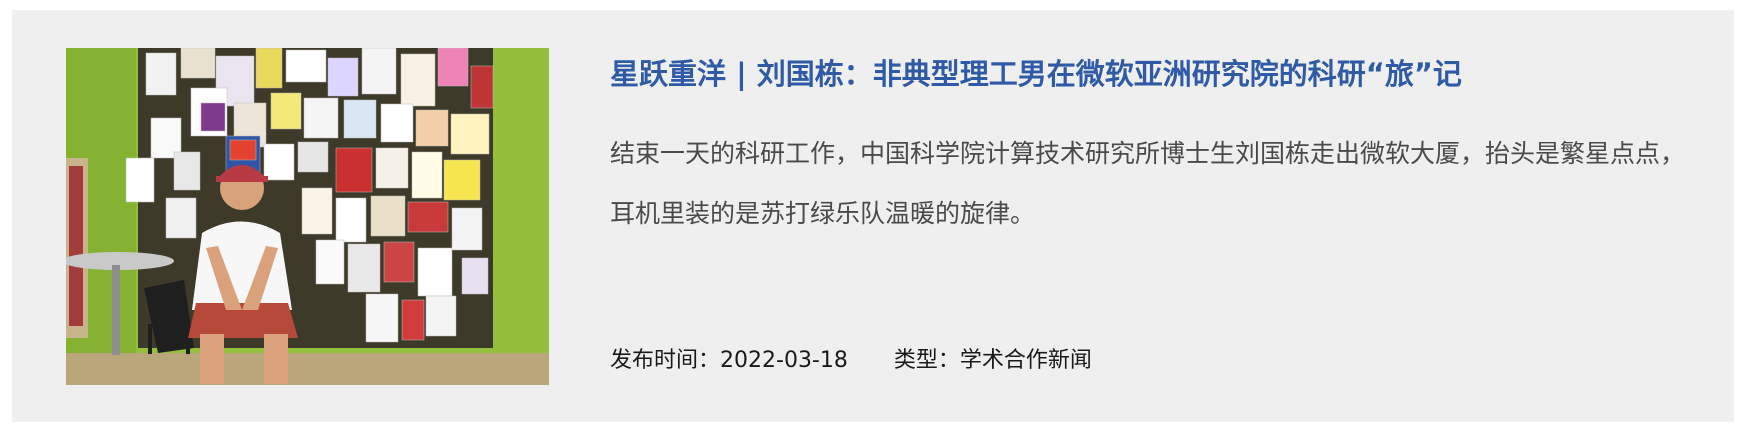  Describe the element at coordinates (665, 360) in the screenshot. I see `publish-time-label: 发布时间：` at that location.